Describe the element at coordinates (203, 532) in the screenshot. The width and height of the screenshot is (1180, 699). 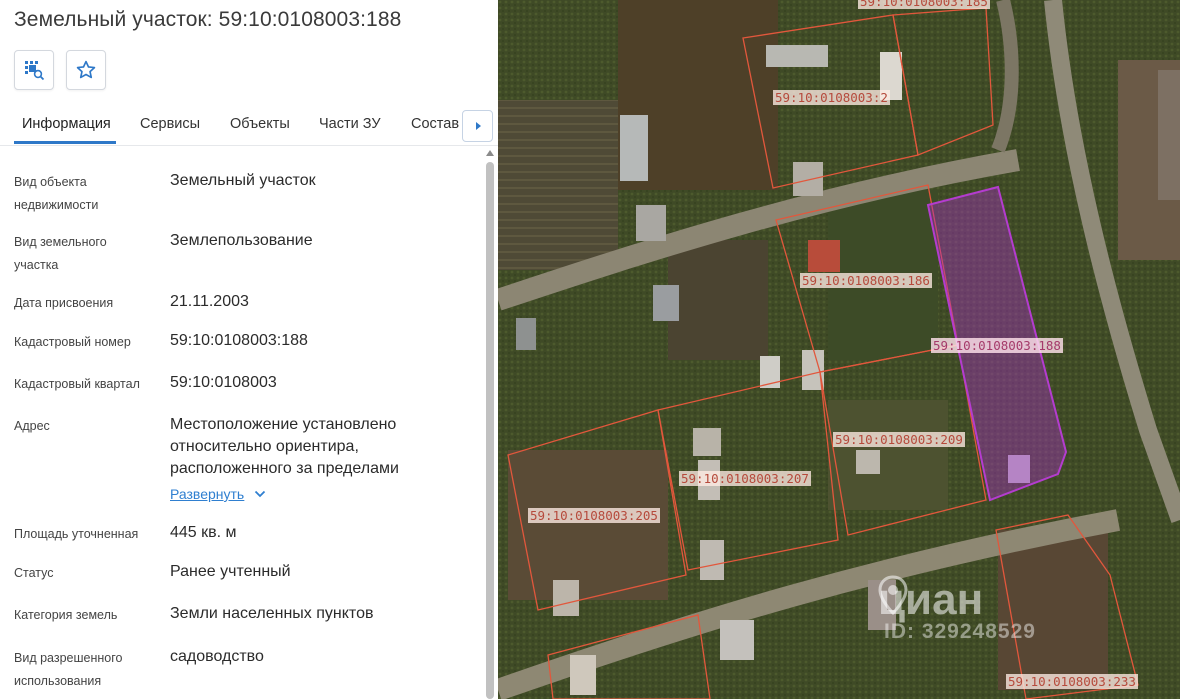
I see `value-area: 445 кв. м` at that location.